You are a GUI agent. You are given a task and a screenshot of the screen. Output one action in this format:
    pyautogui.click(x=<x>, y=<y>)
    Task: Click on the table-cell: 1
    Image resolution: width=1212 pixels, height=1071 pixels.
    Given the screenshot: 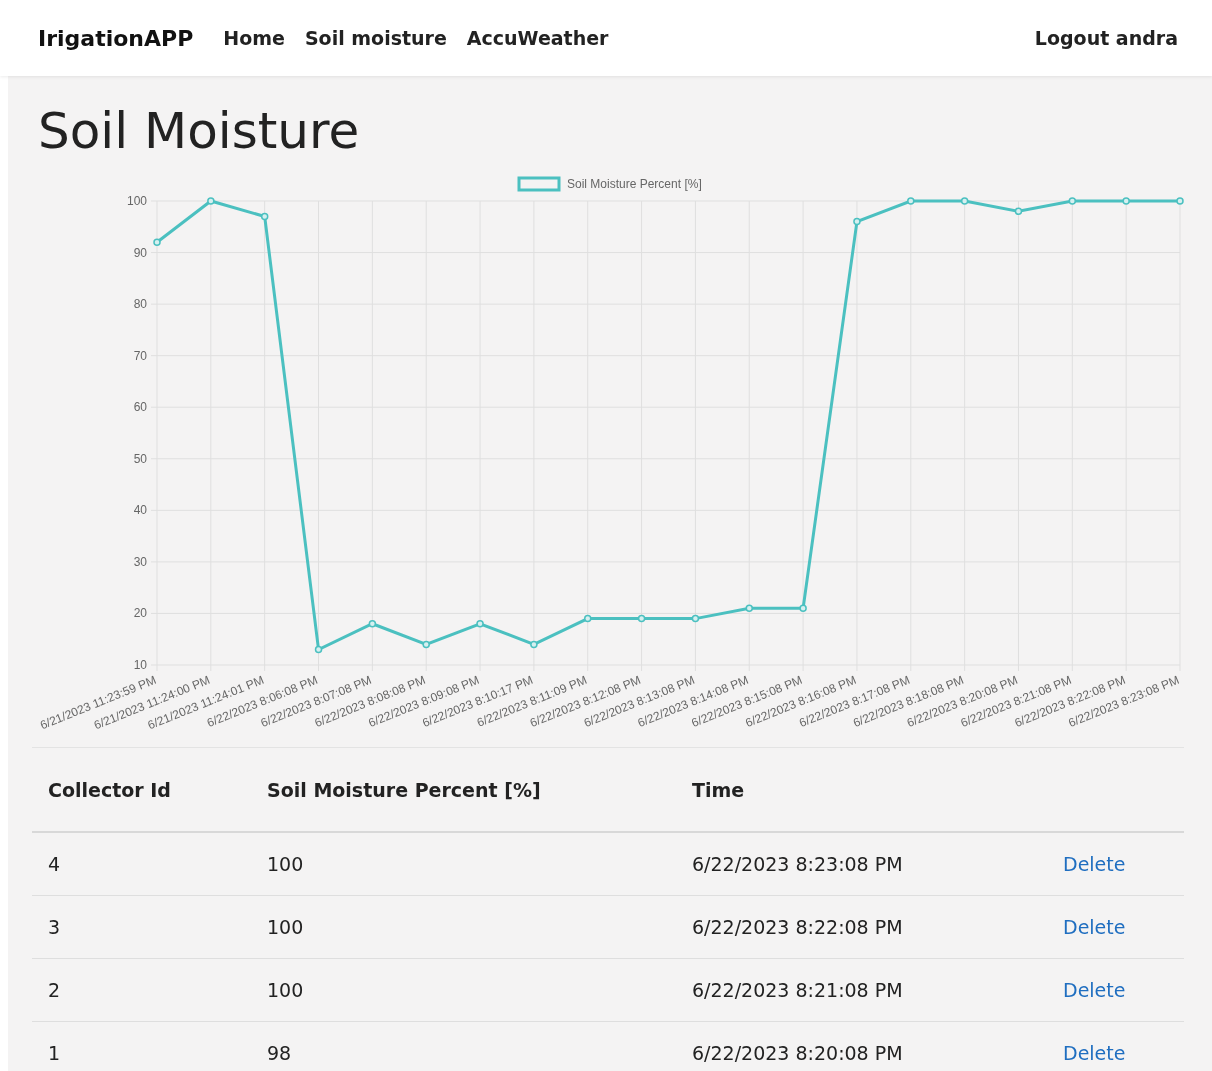 What is the action you would take?
    pyautogui.click(x=54, y=1053)
    